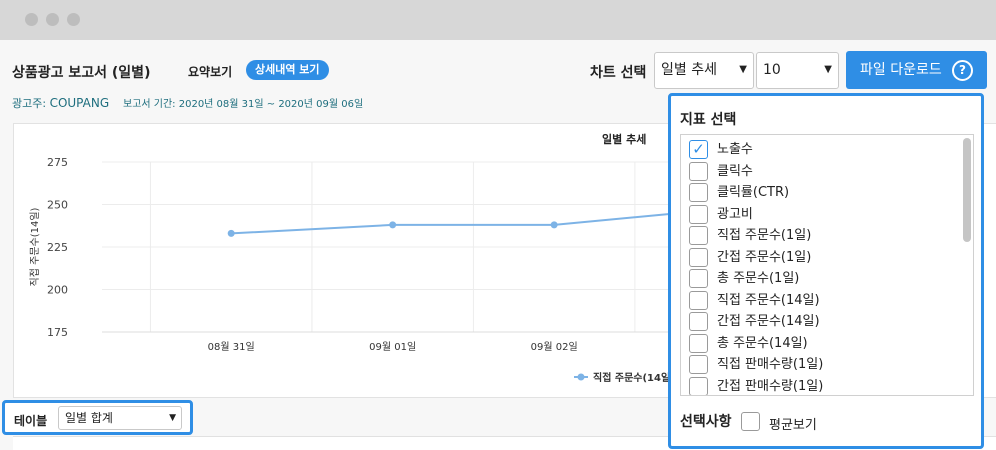  Describe the element at coordinates (73, 19) in the screenshot. I see `maximize-dot-icon` at that location.